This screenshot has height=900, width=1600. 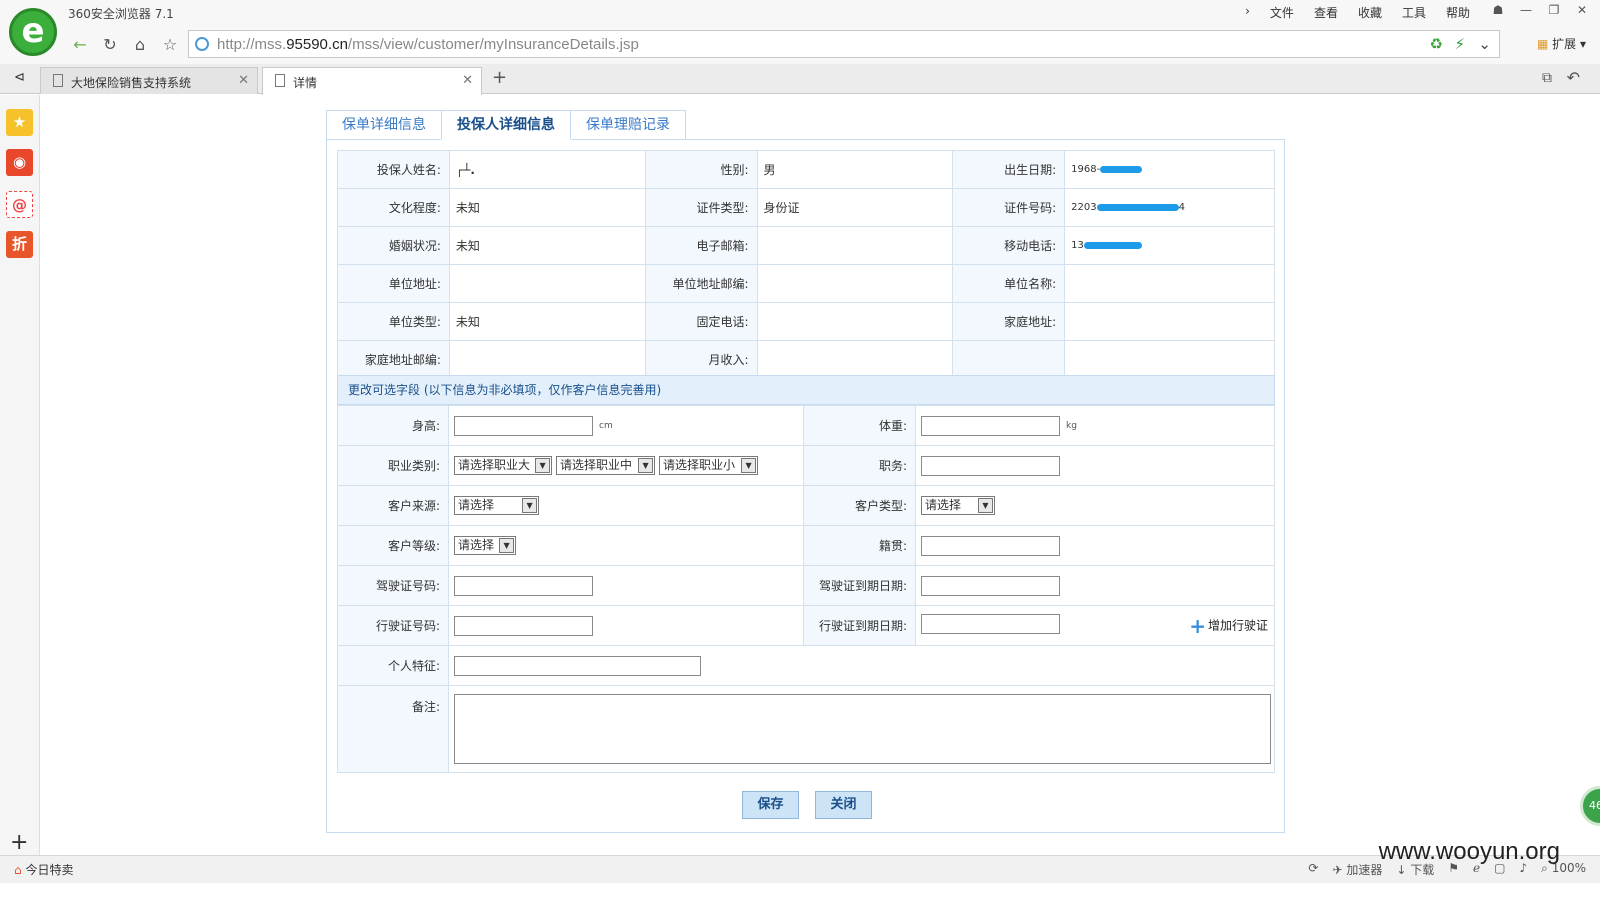 What do you see at coordinates (1498, 11) in the screenshot?
I see `skin-icon: ☗` at bounding box center [1498, 11].